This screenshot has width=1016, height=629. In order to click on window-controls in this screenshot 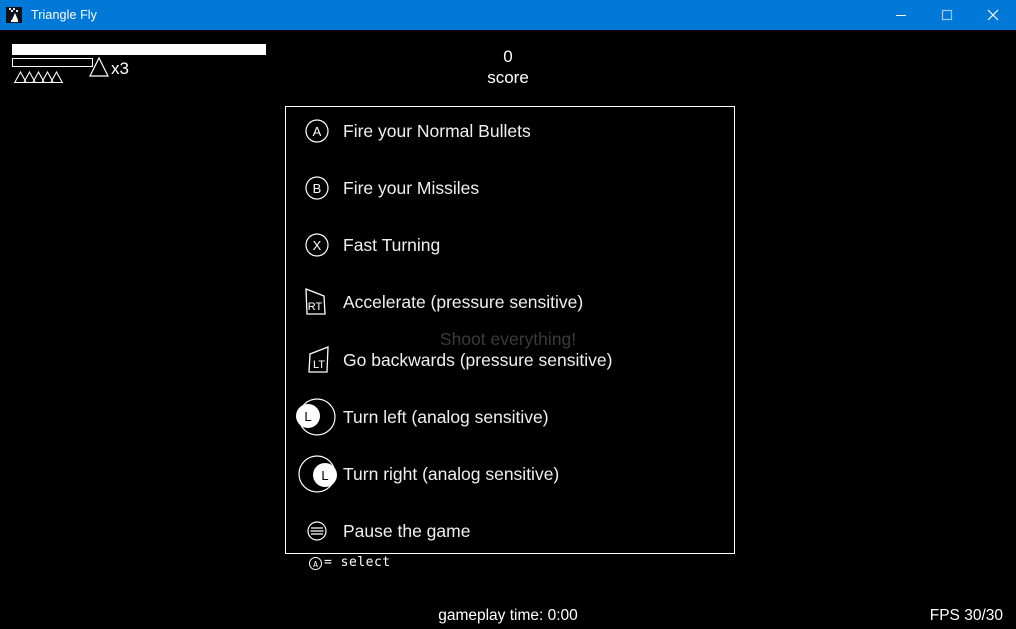, I will do `click(947, 15)`.